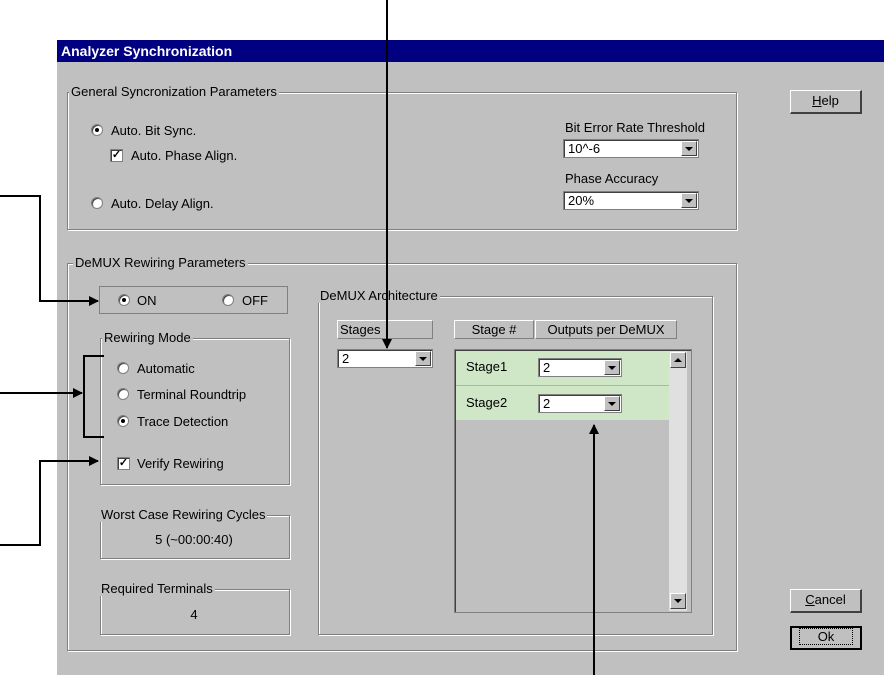 This screenshot has width=884, height=675. I want to click on verify-rewiring-label: Verify Rewiring, so click(180, 463).